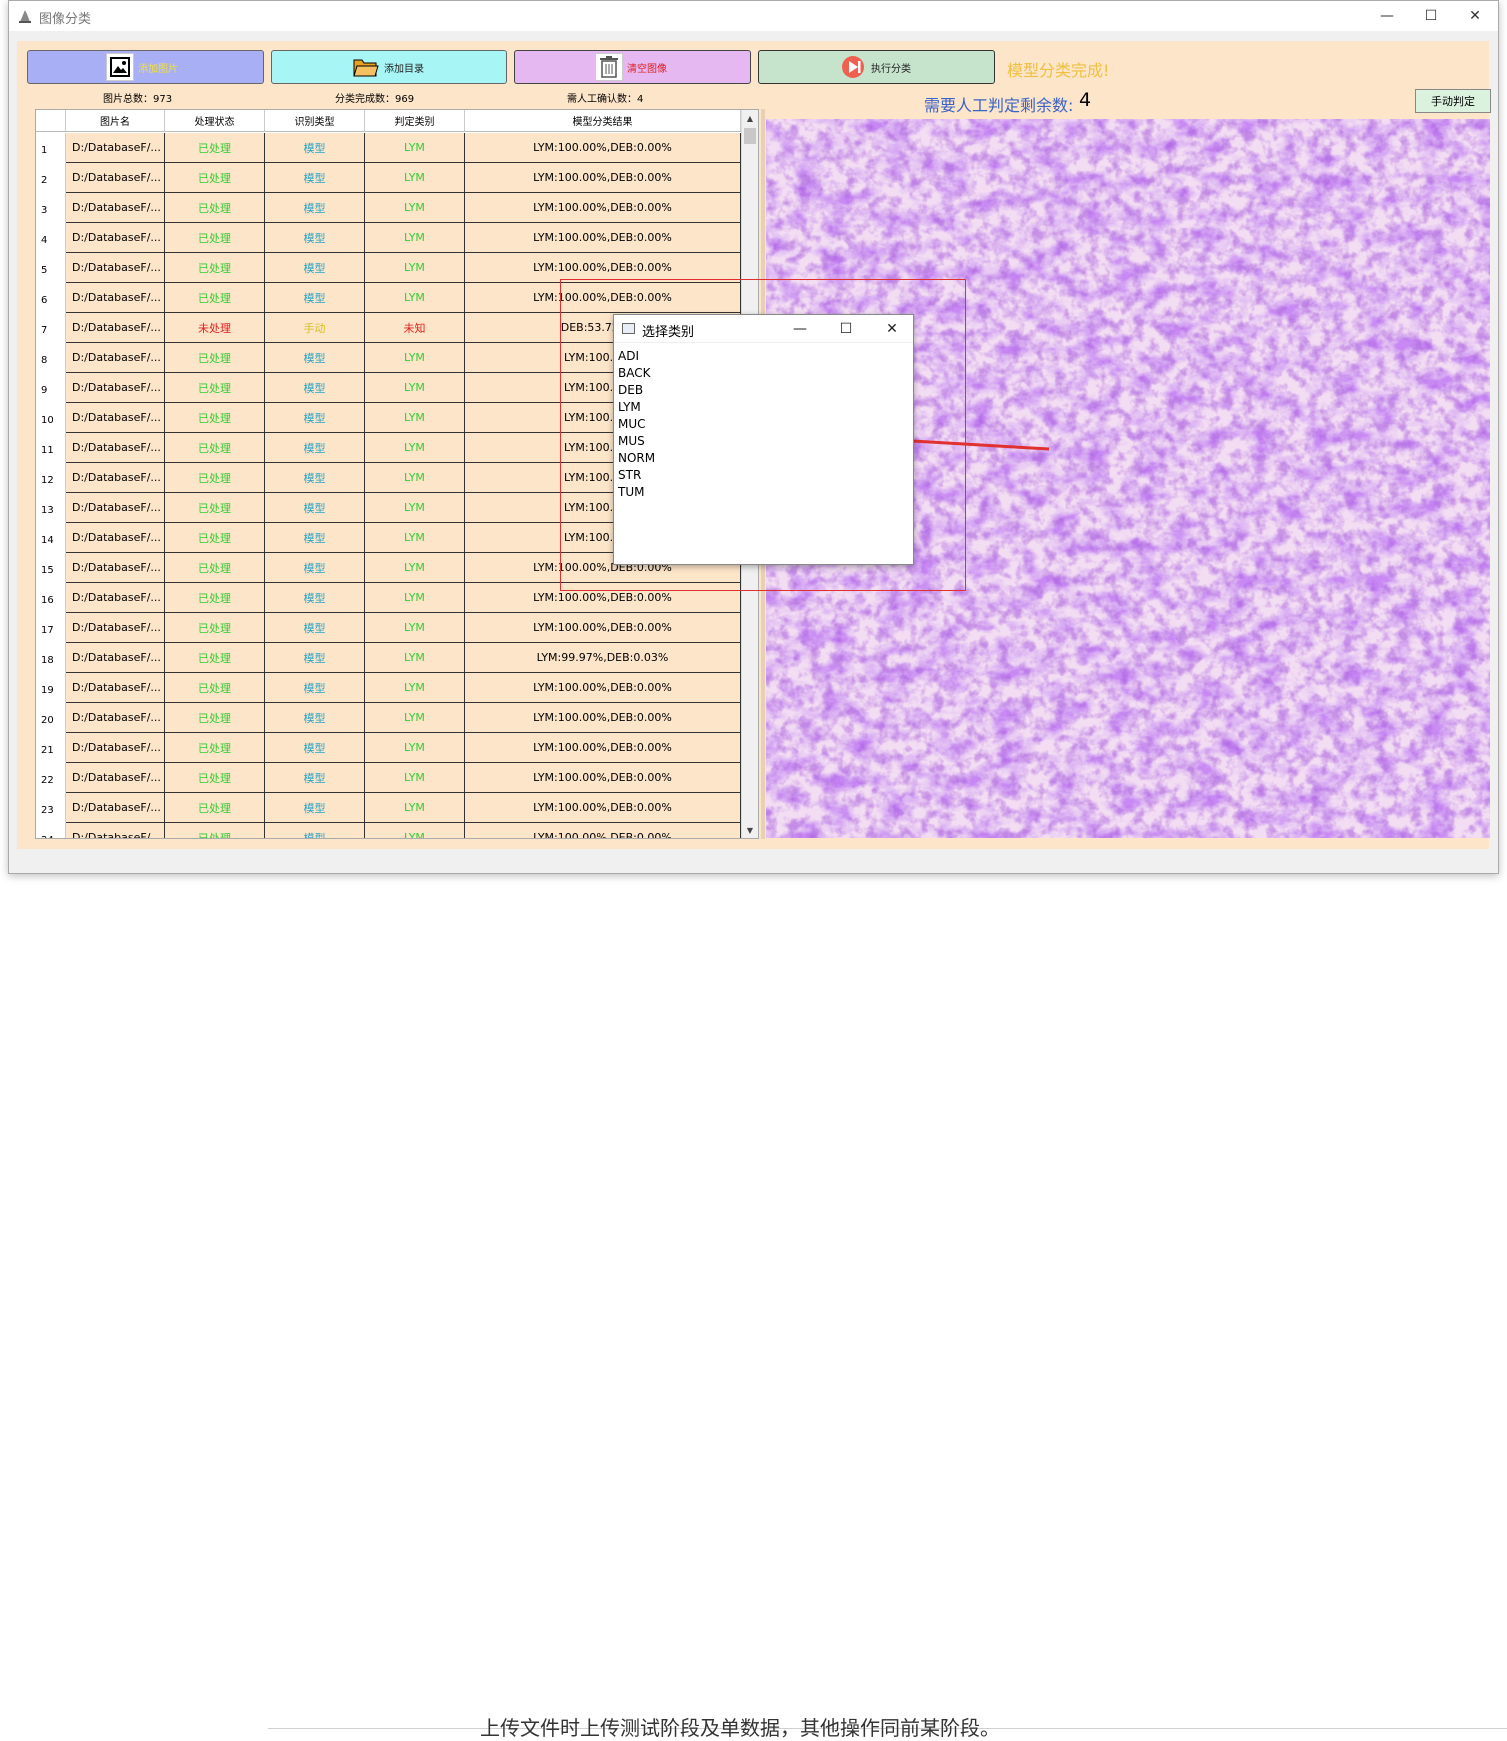  I want to click on dialog-title-bar: 选择类别 — ☐ ✕, so click(763, 329).